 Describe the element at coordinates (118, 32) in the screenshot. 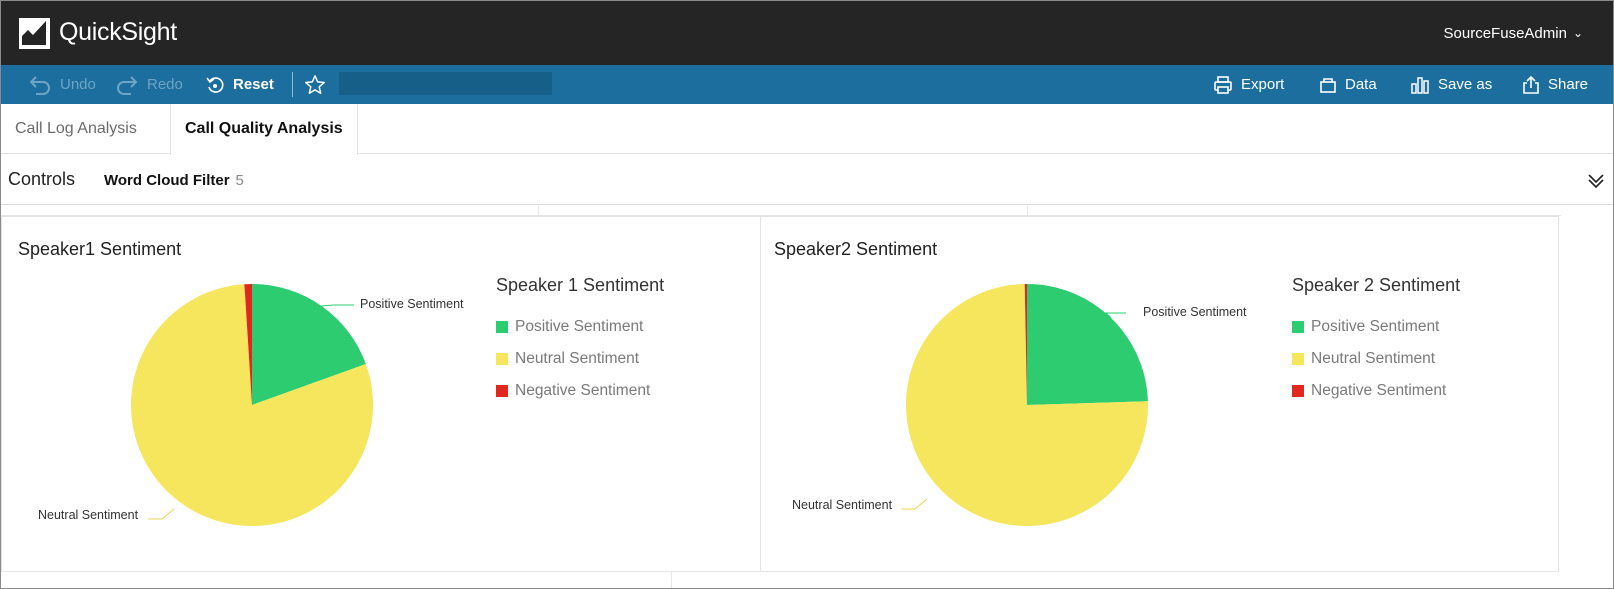

I see `brand-name: QuickSight` at that location.